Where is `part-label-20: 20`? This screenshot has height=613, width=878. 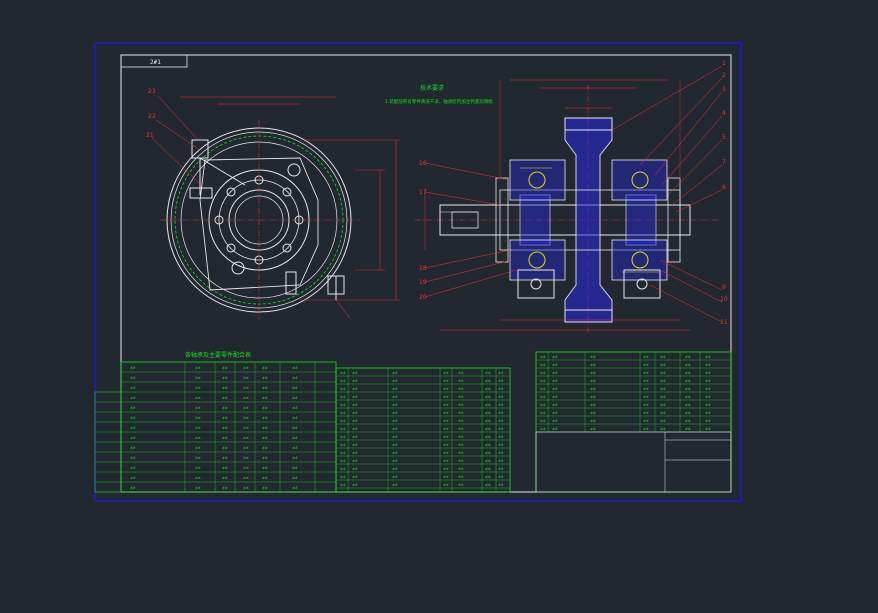 part-label-20: 20 is located at coordinates (423, 297).